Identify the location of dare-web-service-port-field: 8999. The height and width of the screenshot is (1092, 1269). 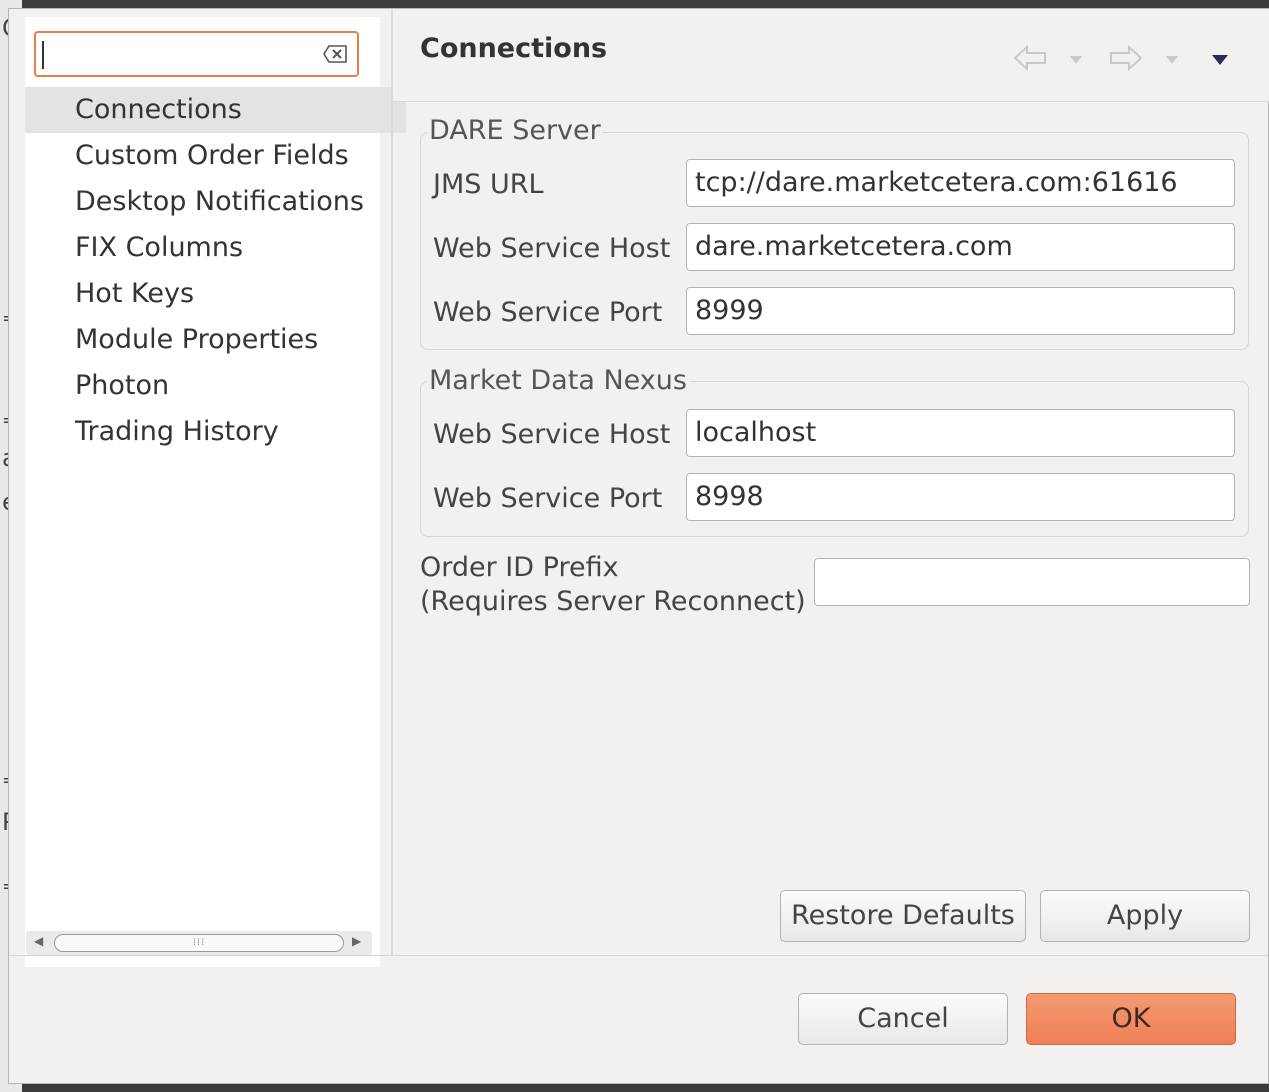
(960, 311).